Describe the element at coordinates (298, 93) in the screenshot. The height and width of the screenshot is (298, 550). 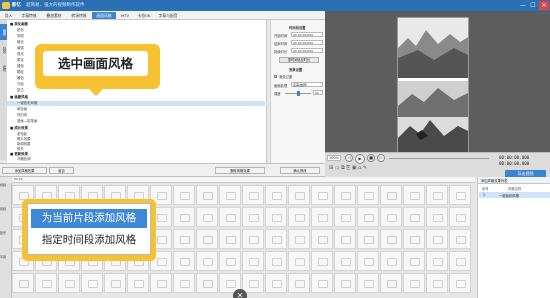
I see `strength-slider-handle` at that location.